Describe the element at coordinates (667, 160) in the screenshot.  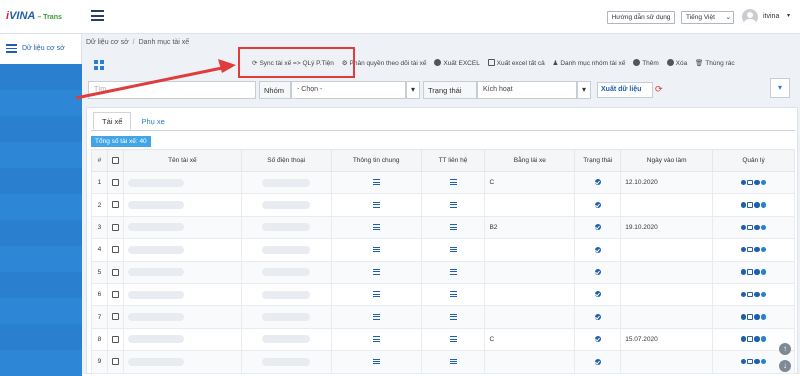
I see `col-start-date: Ngày vào làm` at that location.